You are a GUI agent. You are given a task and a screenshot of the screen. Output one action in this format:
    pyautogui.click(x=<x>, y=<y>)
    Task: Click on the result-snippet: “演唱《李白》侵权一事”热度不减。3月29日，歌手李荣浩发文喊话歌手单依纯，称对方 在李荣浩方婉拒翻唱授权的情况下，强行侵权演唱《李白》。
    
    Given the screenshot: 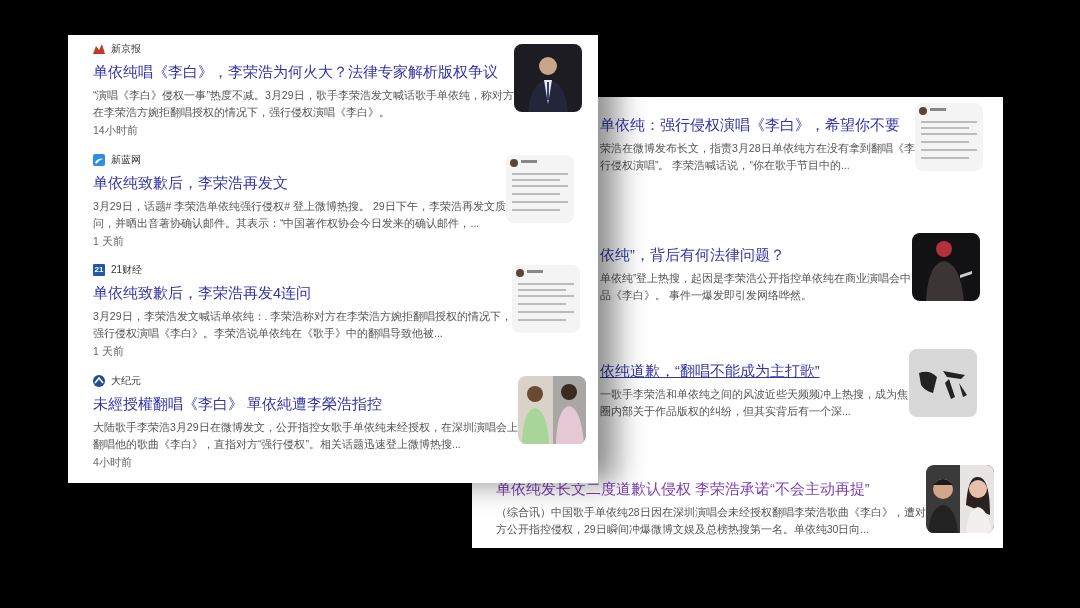 What is the action you would take?
    pyautogui.click(x=303, y=104)
    